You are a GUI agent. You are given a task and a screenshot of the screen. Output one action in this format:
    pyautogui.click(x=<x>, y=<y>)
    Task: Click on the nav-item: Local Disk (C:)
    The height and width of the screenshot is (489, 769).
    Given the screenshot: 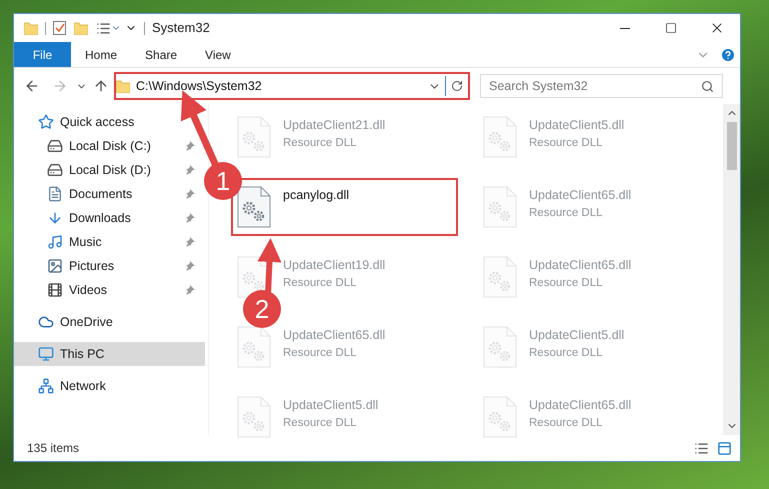 What is the action you would take?
    pyautogui.click(x=105, y=146)
    